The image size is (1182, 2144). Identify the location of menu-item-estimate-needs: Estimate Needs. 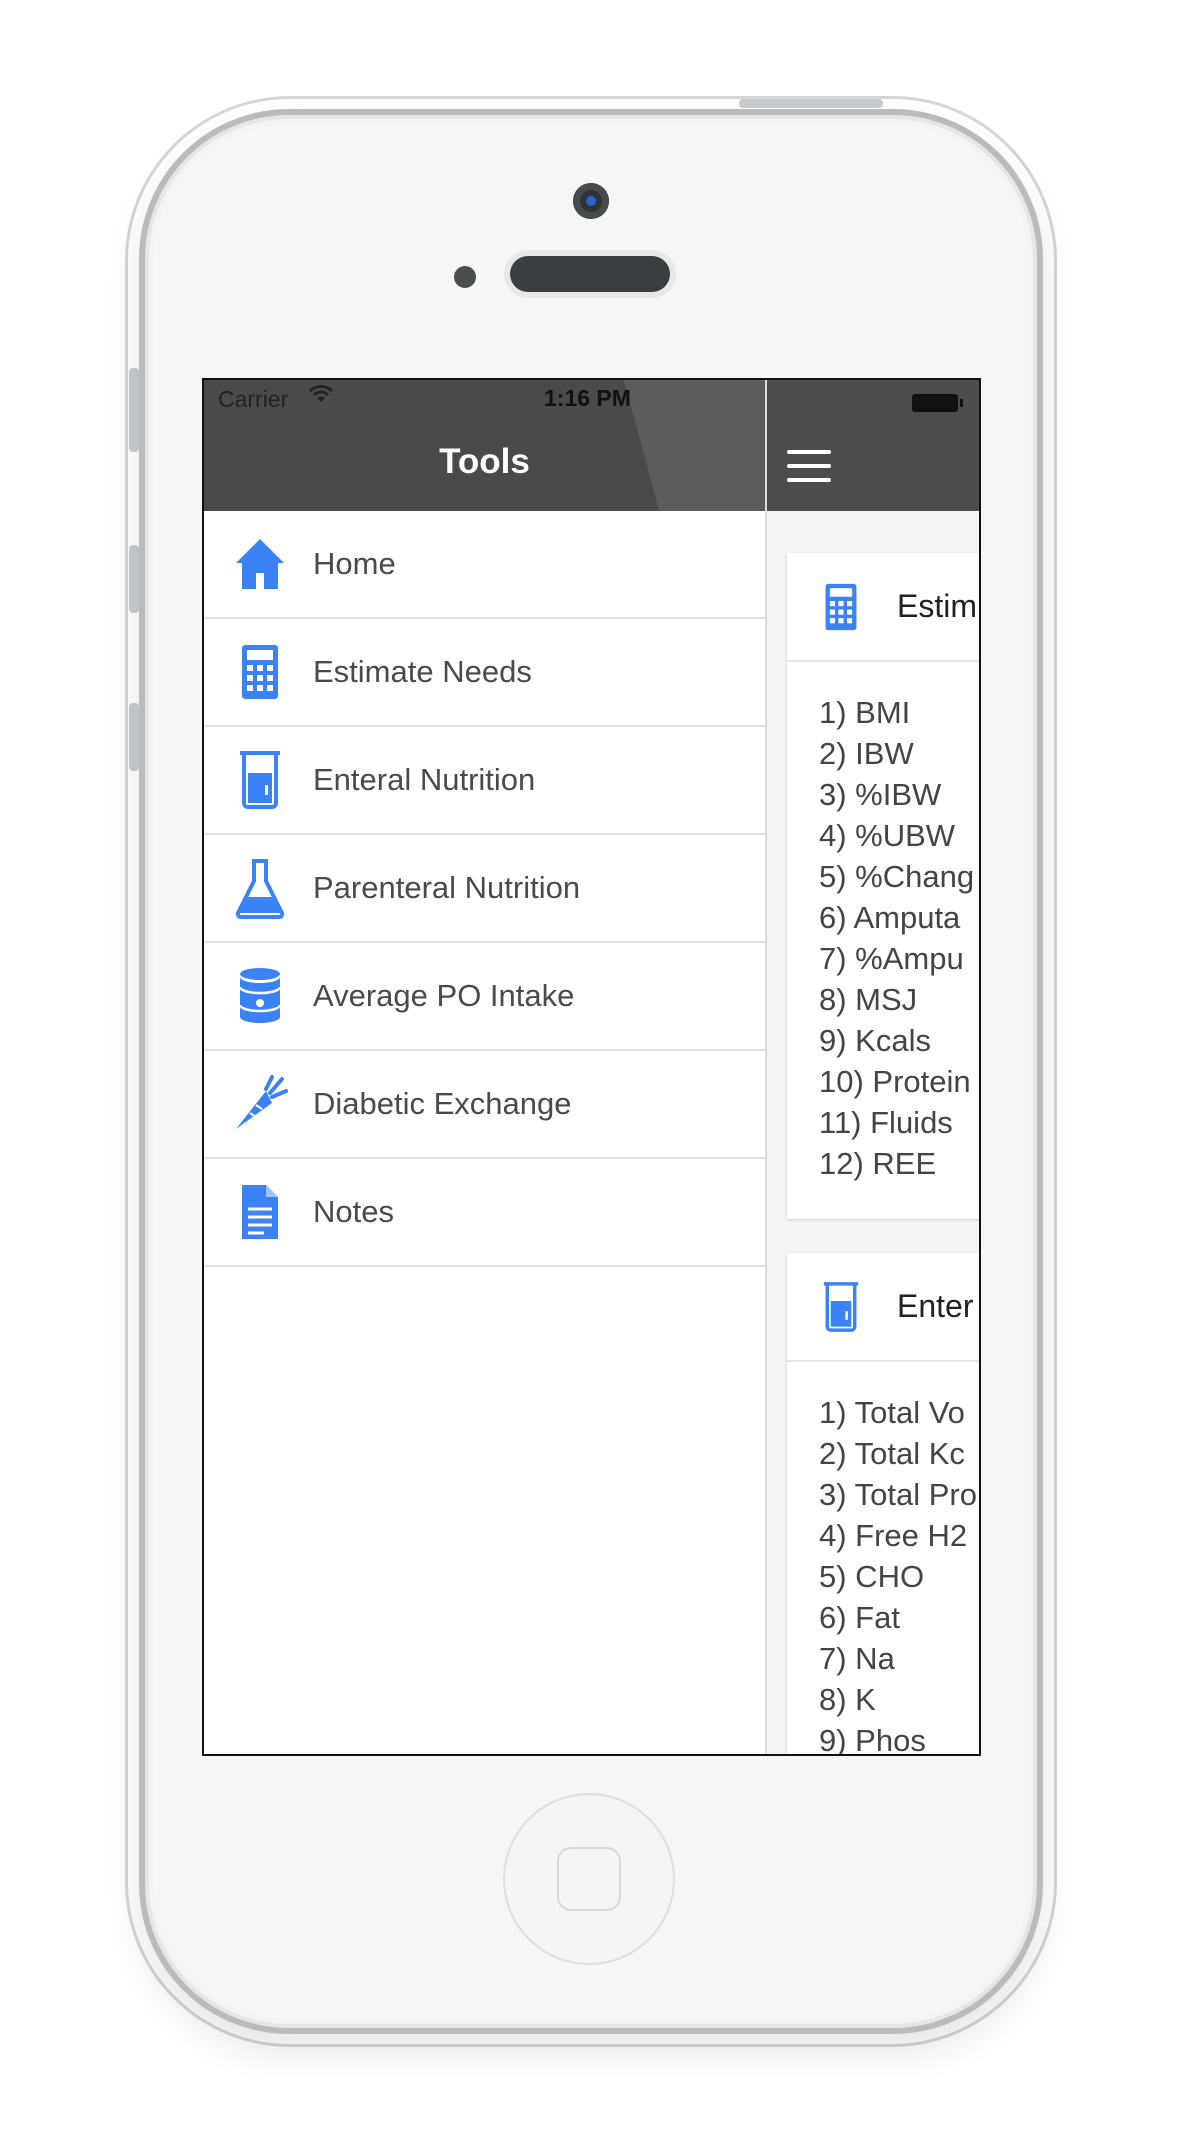
(484, 673).